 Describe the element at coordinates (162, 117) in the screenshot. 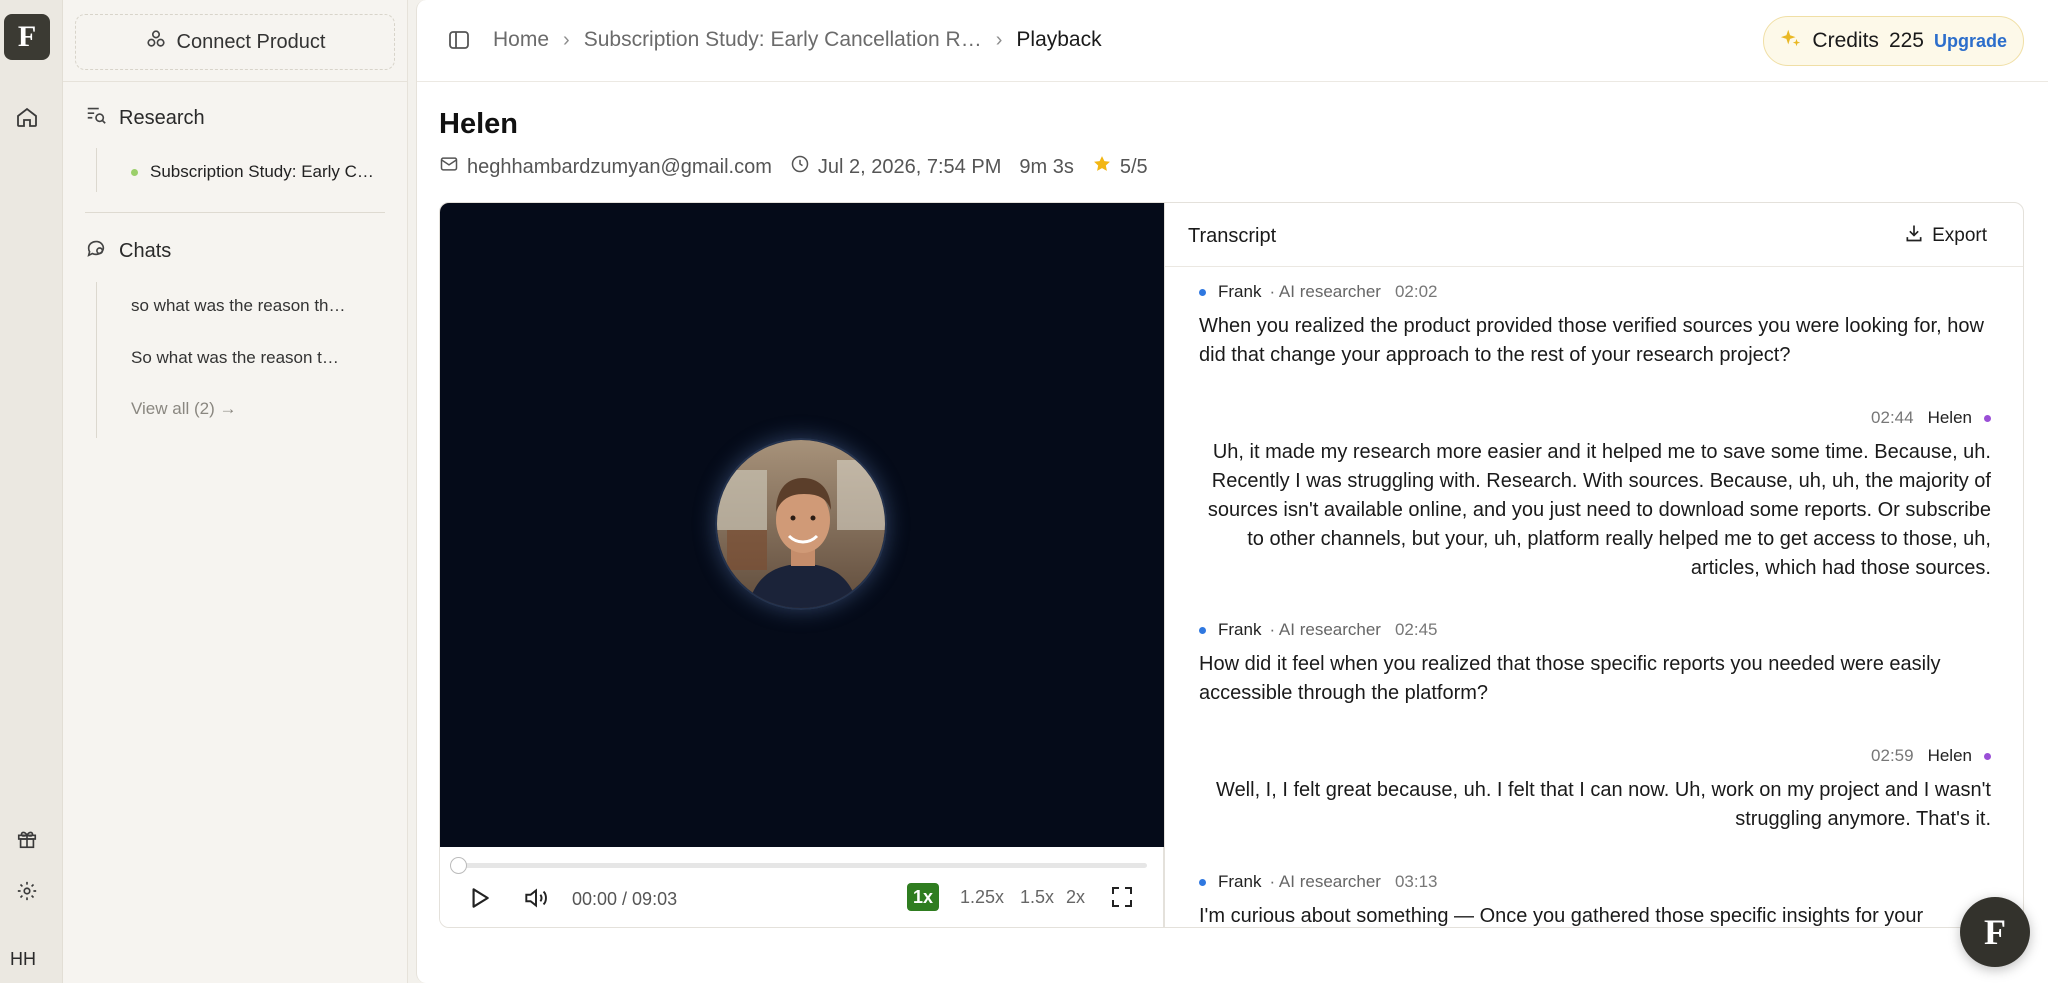

I see `research-heading-label: Research` at that location.